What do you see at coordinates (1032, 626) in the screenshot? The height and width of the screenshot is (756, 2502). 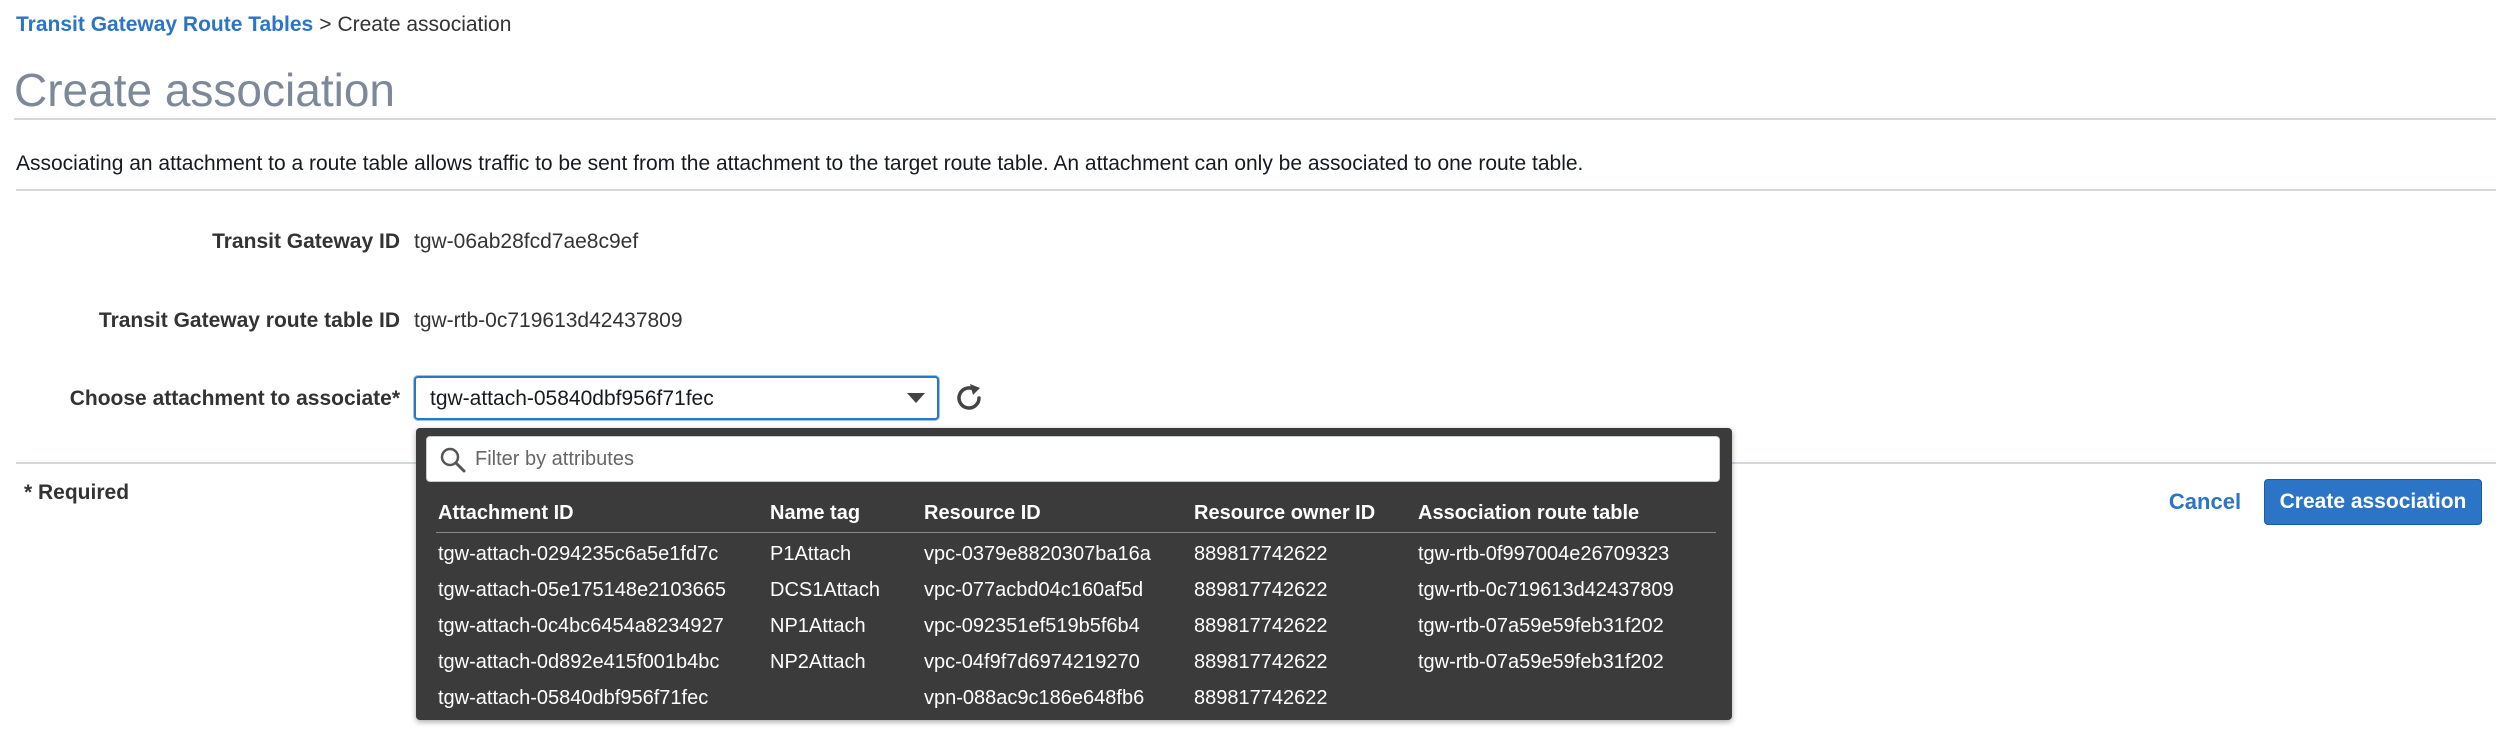 I see `resource-id-cell: vpc-092351ef519b5f6b4` at bounding box center [1032, 626].